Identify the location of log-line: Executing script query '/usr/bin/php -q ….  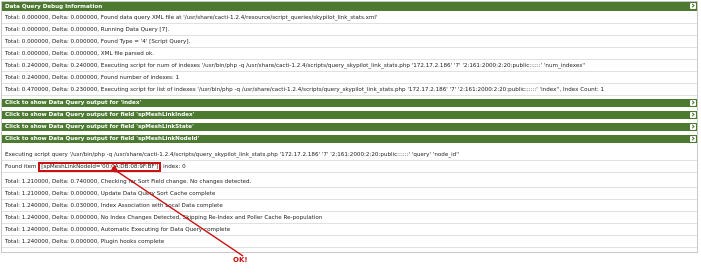
(349, 155).